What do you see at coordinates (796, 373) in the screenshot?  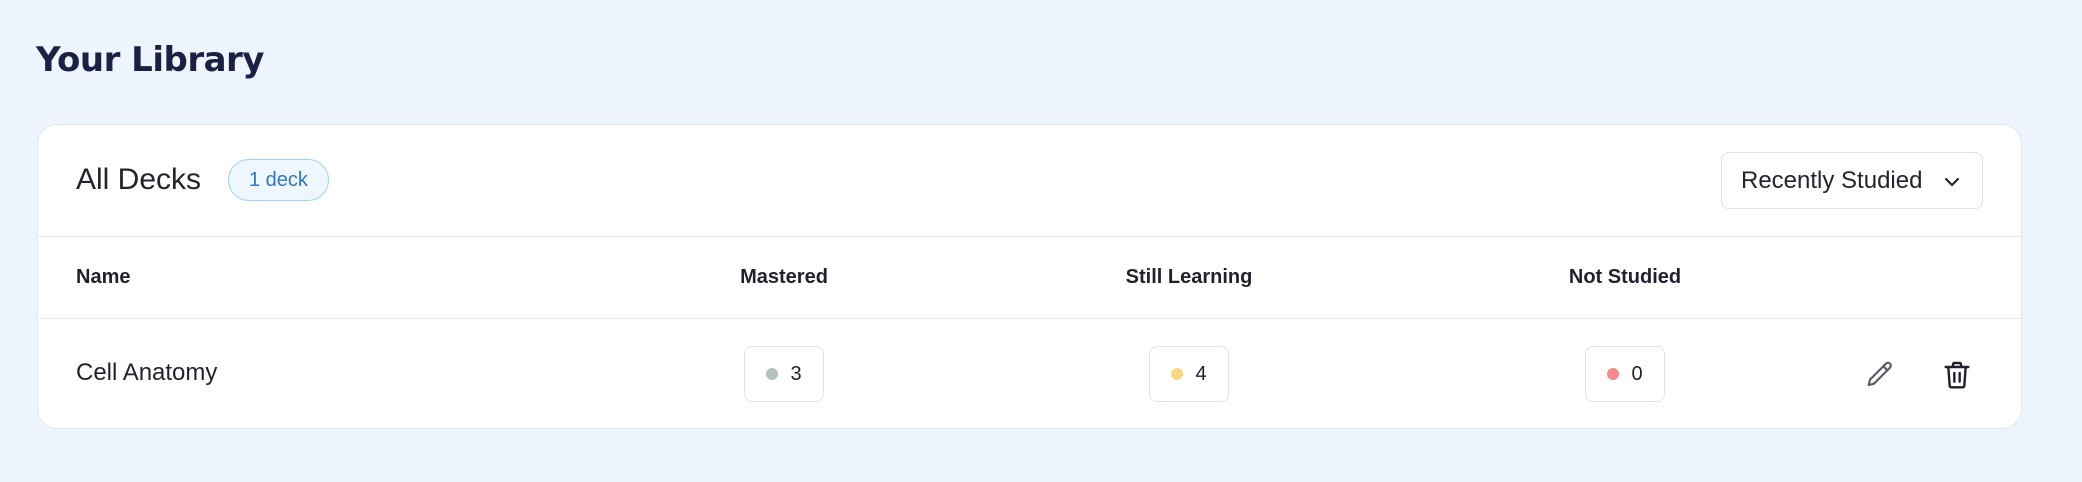 I see `mastered-value: 3` at bounding box center [796, 373].